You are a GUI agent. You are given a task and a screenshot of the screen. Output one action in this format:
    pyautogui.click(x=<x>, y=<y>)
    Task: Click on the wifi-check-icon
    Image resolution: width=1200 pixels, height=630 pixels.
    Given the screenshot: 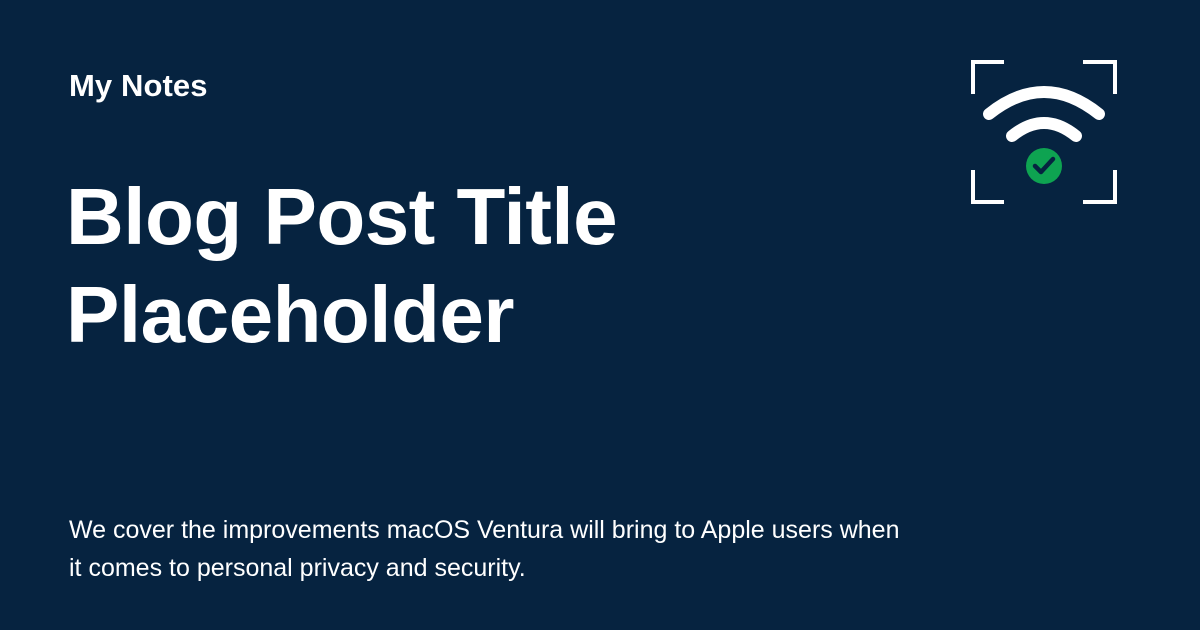 What is the action you would take?
    pyautogui.click(x=1044, y=132)
    